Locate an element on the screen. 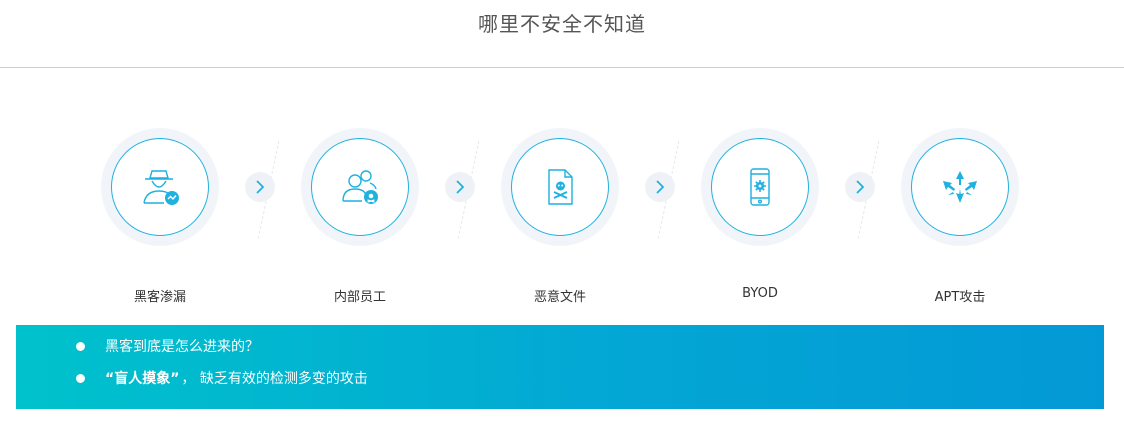 This screenshot has width=1124, height=421. banner-bullet: 黑客到底是怎么进来的？ is located at coordinates (167, 346).